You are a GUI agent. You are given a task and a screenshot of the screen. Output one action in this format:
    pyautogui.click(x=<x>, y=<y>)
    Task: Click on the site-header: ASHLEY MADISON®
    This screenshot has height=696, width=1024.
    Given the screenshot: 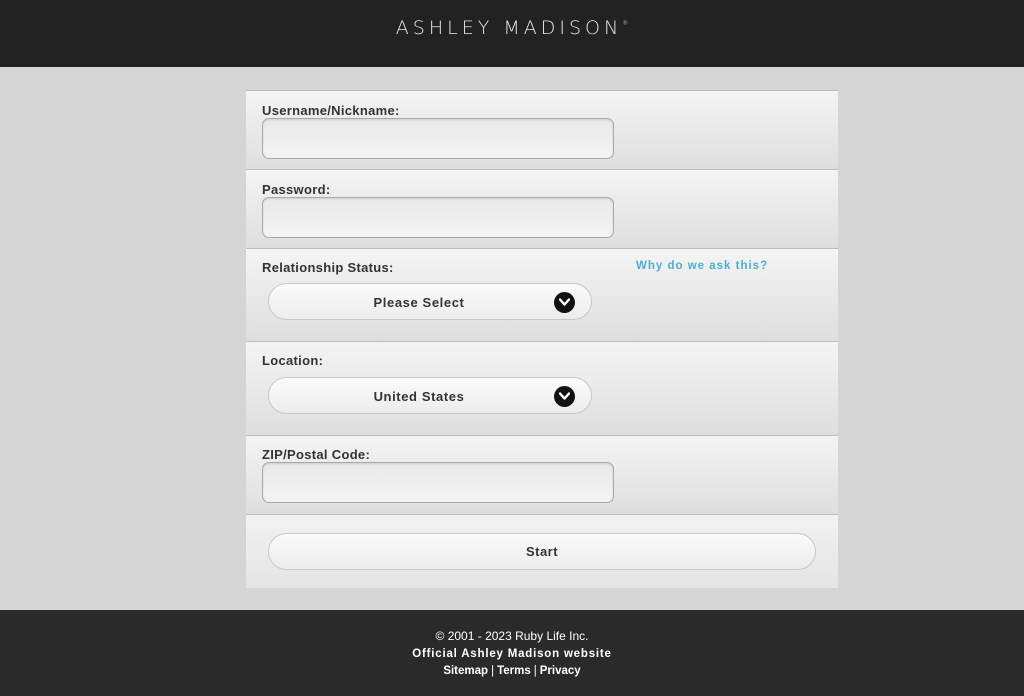 What is the action you would take?
    pyautogui.click(x=512, y=33)
    